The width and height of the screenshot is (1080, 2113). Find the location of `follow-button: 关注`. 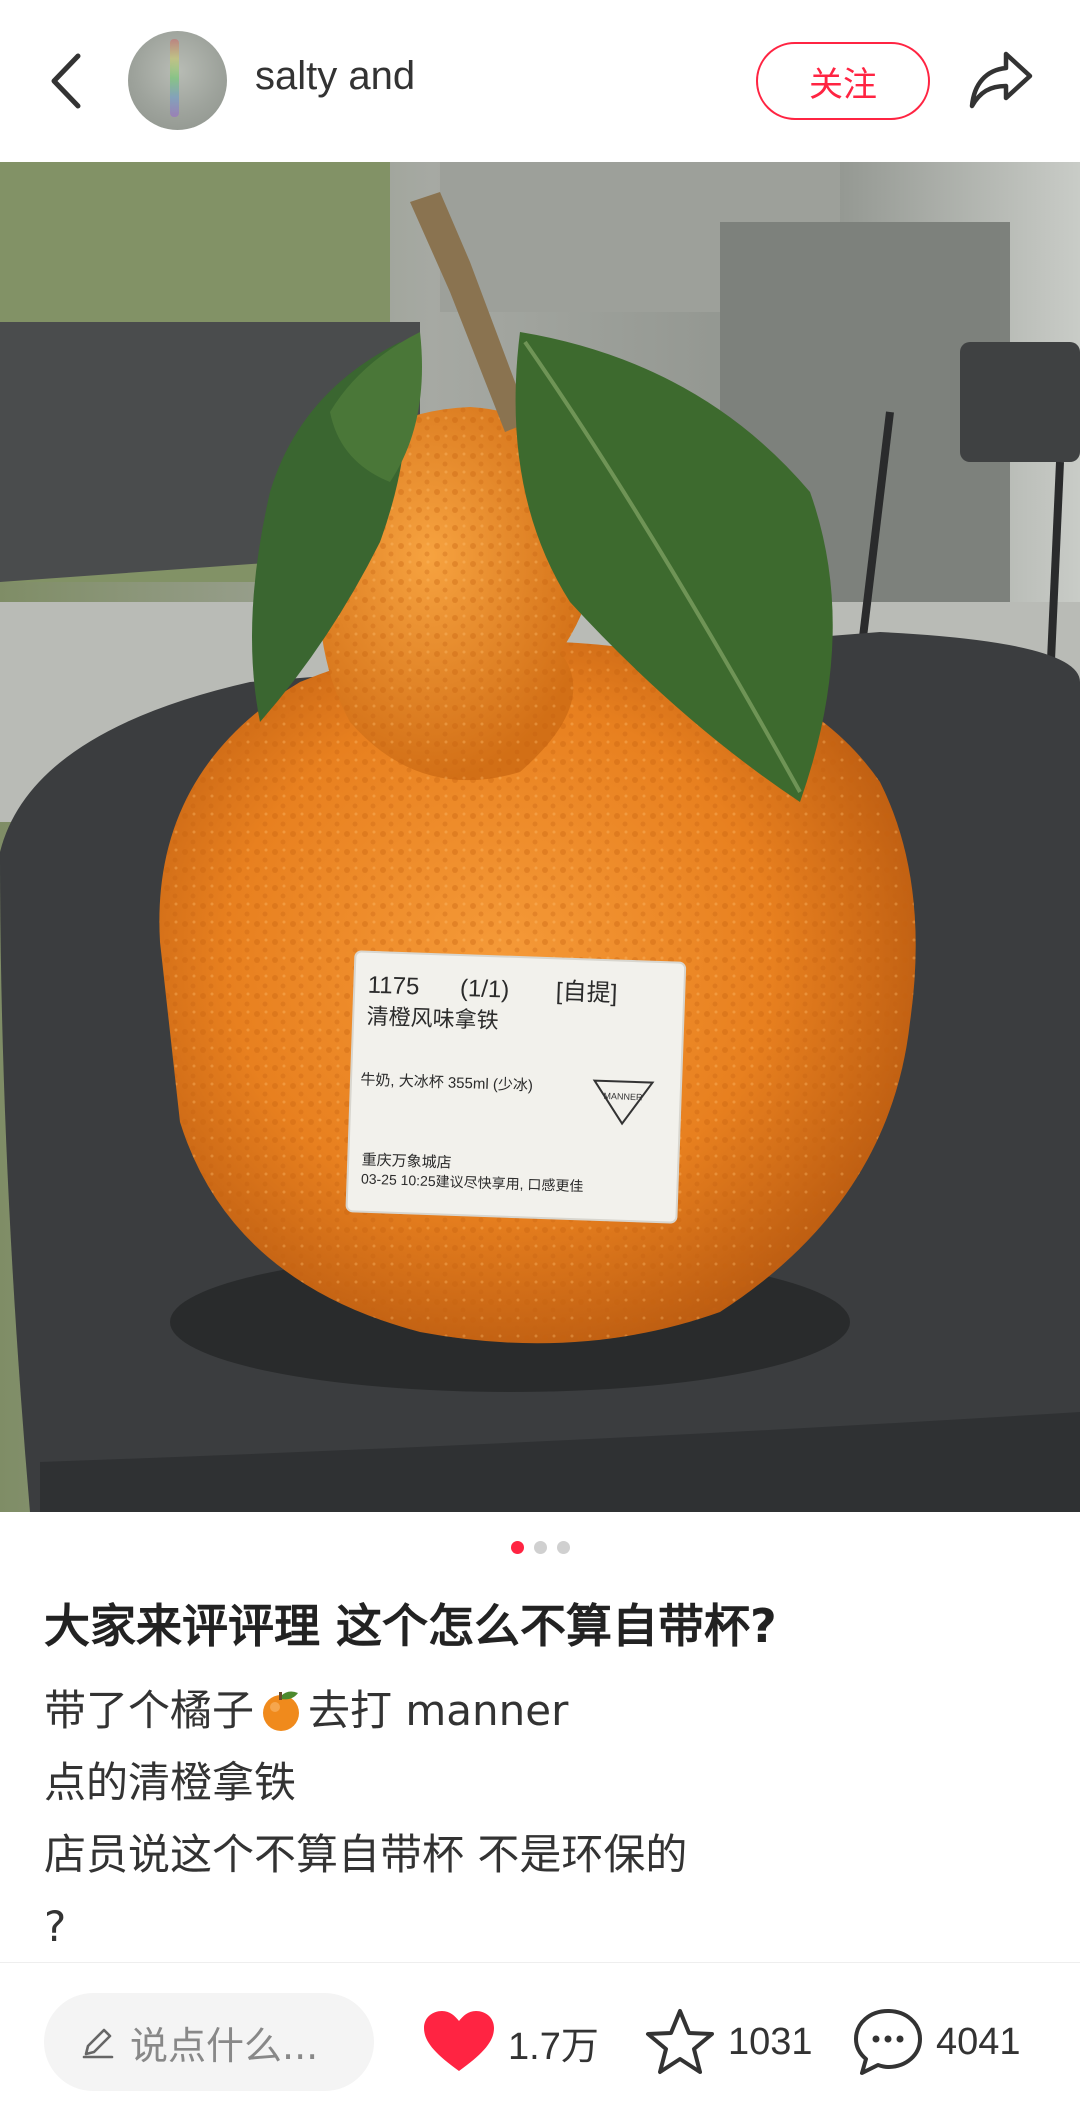

follow-button: 关注 is located at coordinates (843, 81).